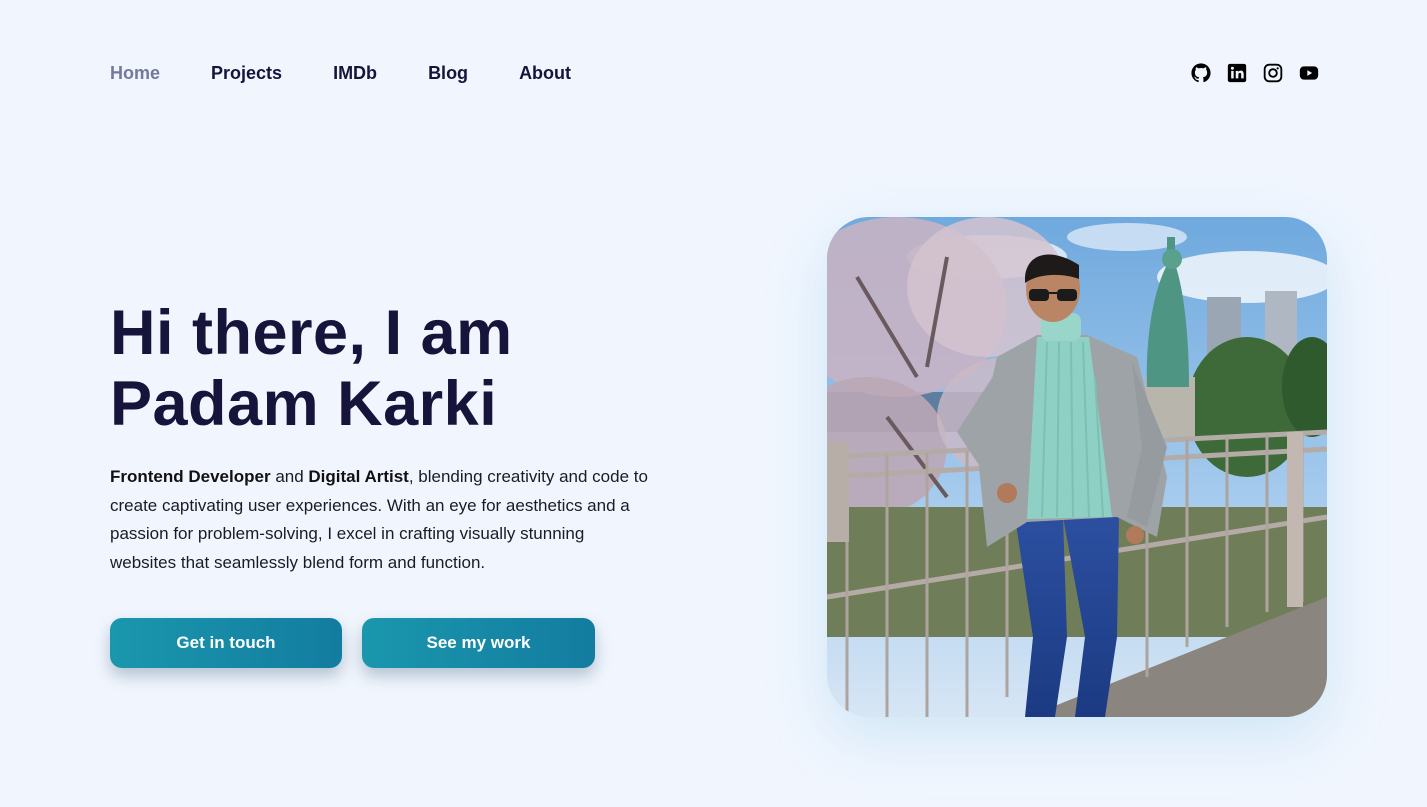 The height and width of the screenshot is (807, 1427). I want to click on bio-role-artist: Digital Artist, so click(358, 476).